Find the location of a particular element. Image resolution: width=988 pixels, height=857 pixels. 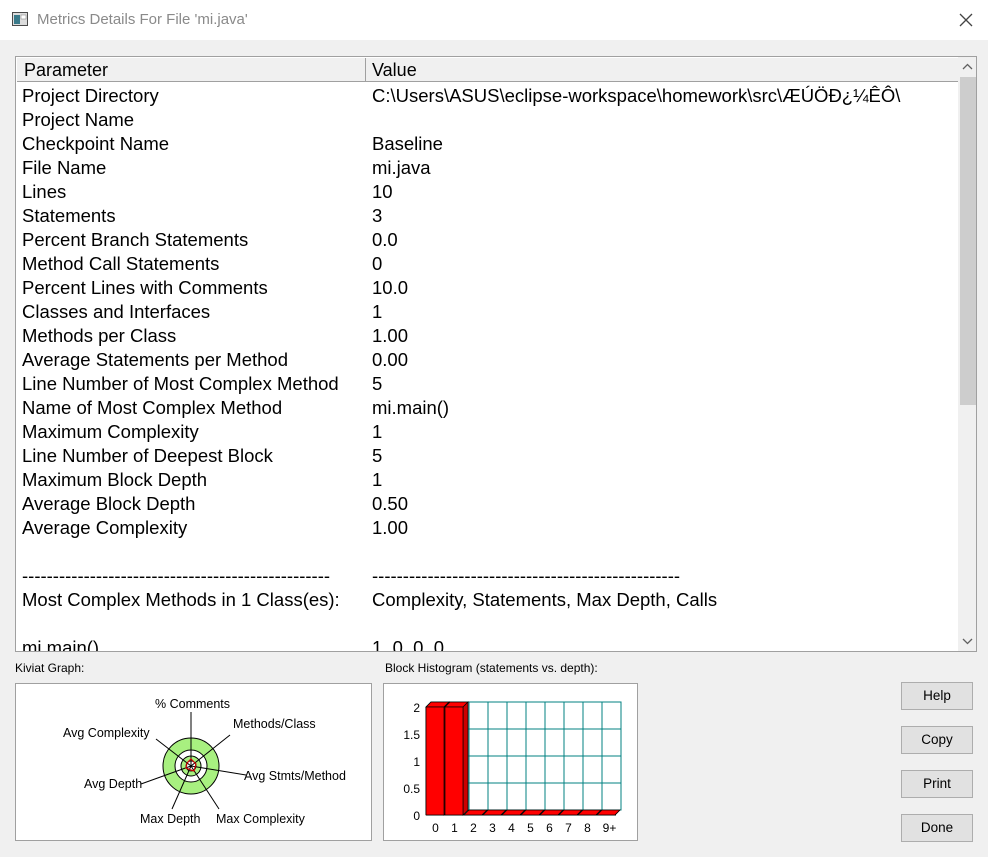

help-button: Help is located at coordinates (937, 696).